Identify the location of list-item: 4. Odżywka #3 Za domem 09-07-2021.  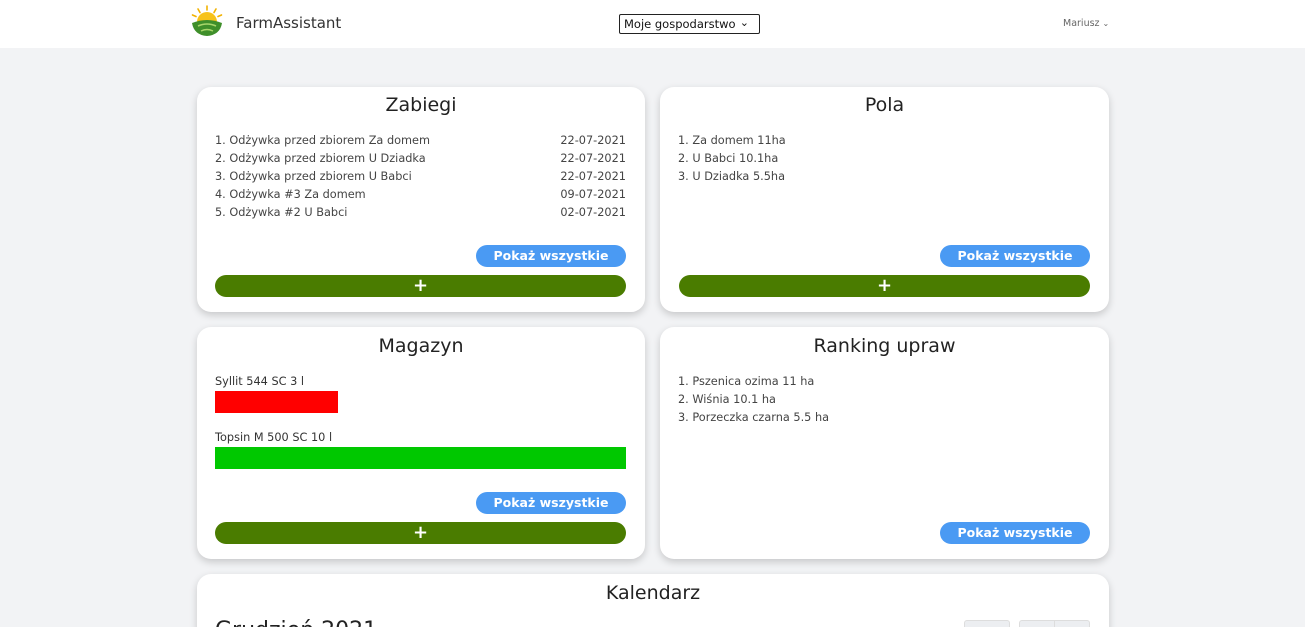
(420, 195).